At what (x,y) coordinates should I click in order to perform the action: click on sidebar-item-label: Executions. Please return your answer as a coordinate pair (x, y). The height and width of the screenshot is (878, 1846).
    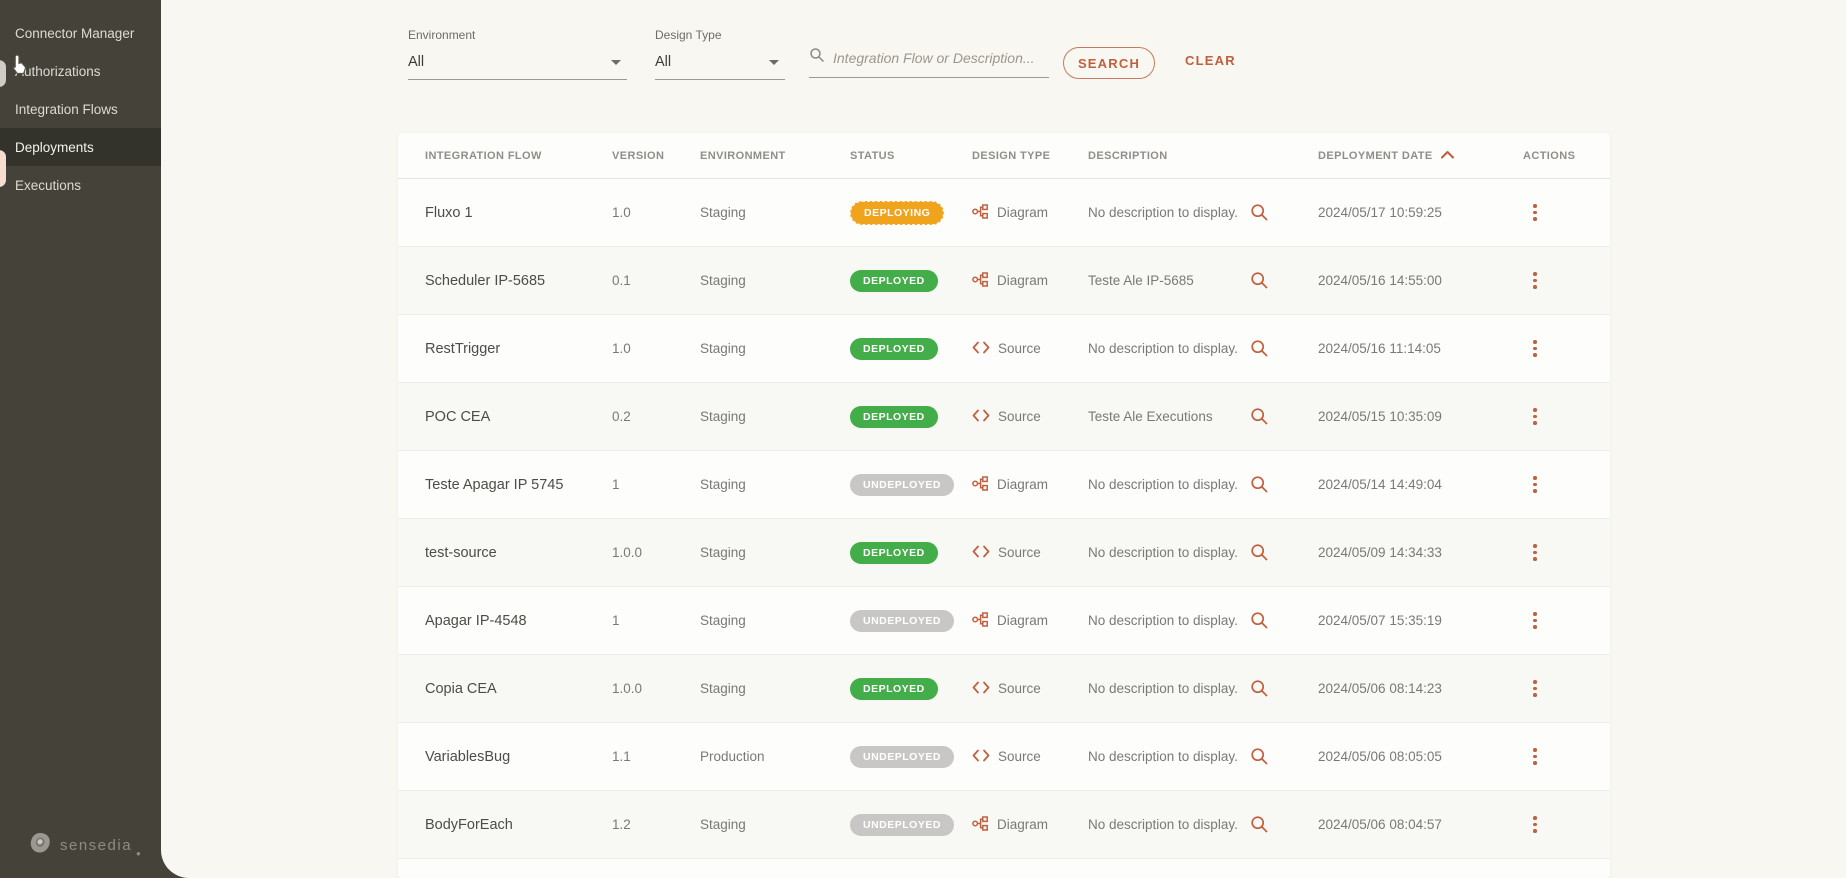
    Looking at the image, I should click on (48, 185).